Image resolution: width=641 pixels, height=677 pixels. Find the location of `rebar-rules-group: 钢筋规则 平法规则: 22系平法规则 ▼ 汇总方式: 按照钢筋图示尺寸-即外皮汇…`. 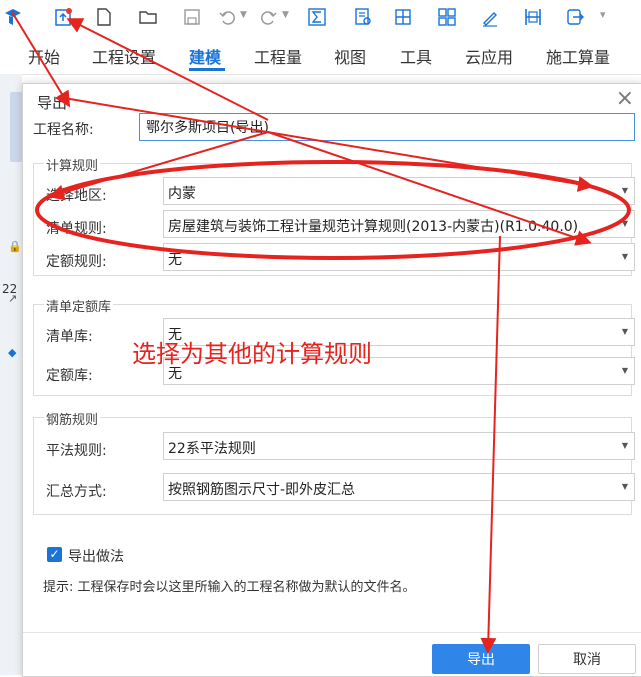

rebar-rules-group: 钢筋规则 平法规则: 22系平法规则 ▼ 汇总方式: 按照钢筋图示尺寸-即外皮汇… is located at coordinates (334, 462).